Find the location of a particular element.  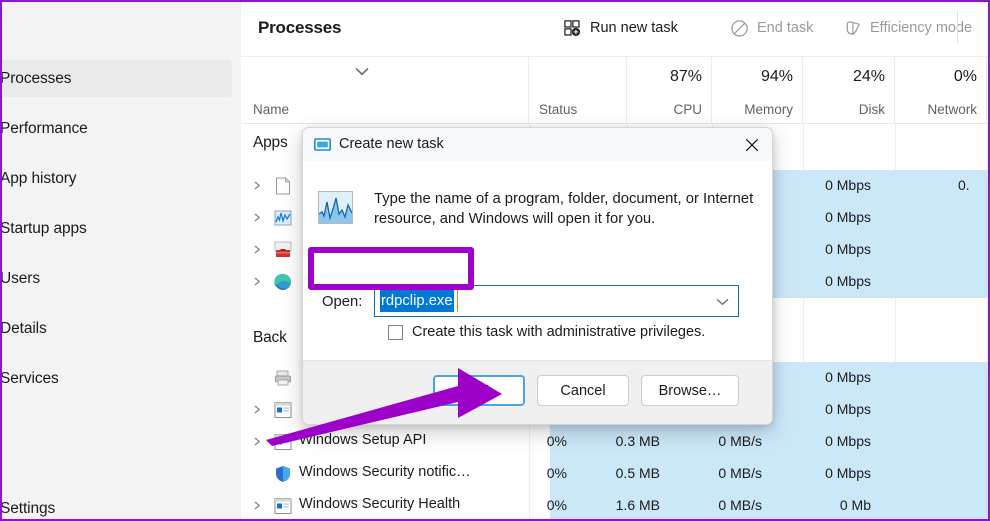

sidebar-item-label: Settings is located at coordinates (28, 508).